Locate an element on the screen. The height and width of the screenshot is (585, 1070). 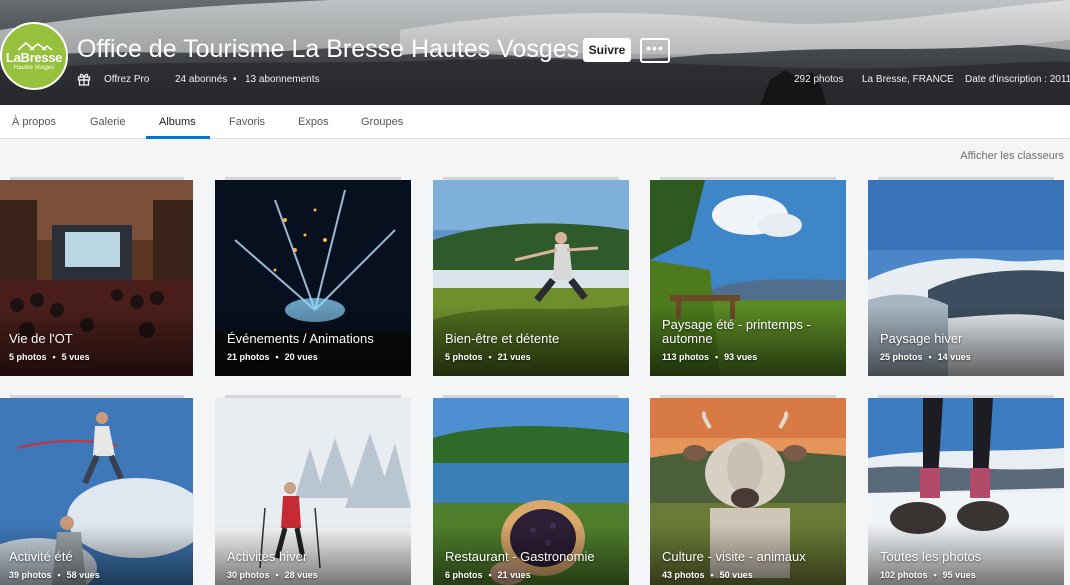
gift-icon is located at coordinates (84, 79).